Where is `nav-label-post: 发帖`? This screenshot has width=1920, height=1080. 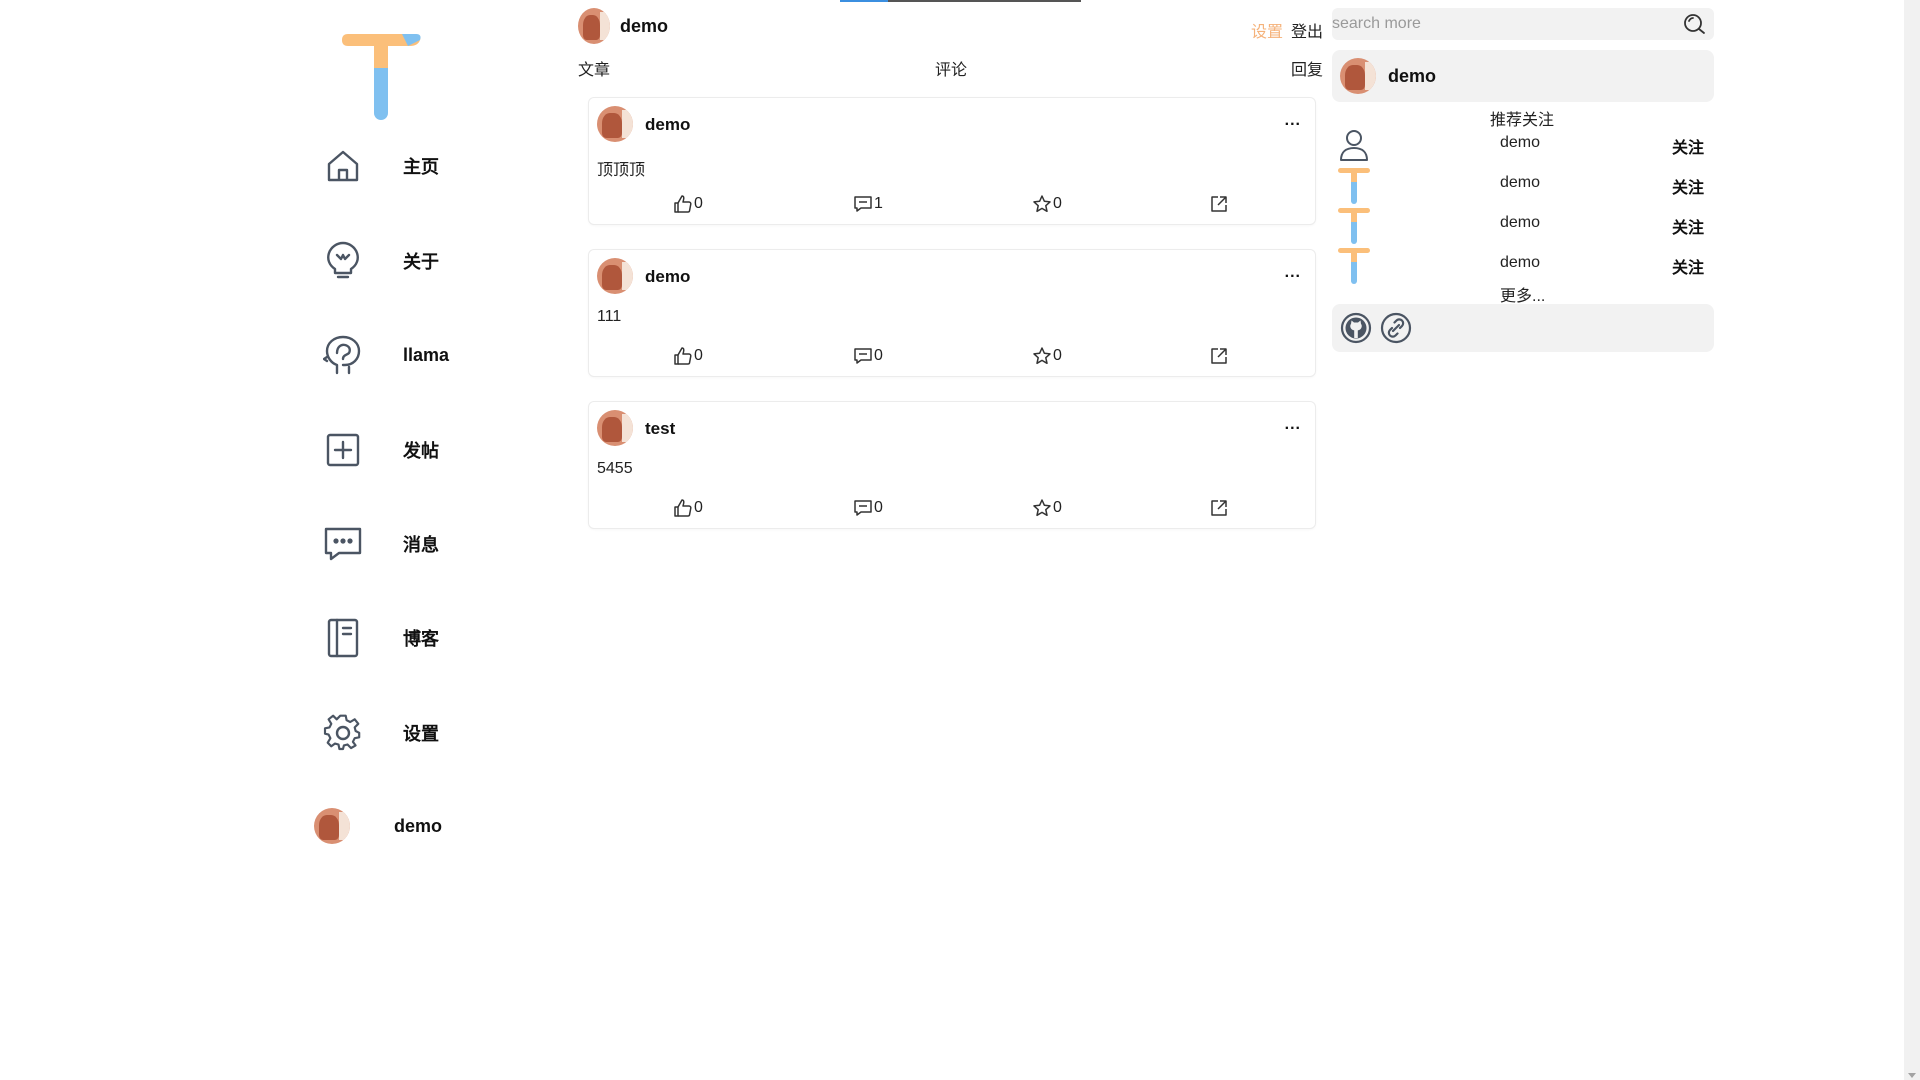 nav-label-post: 发帖 is located at coordinates (421, 451).